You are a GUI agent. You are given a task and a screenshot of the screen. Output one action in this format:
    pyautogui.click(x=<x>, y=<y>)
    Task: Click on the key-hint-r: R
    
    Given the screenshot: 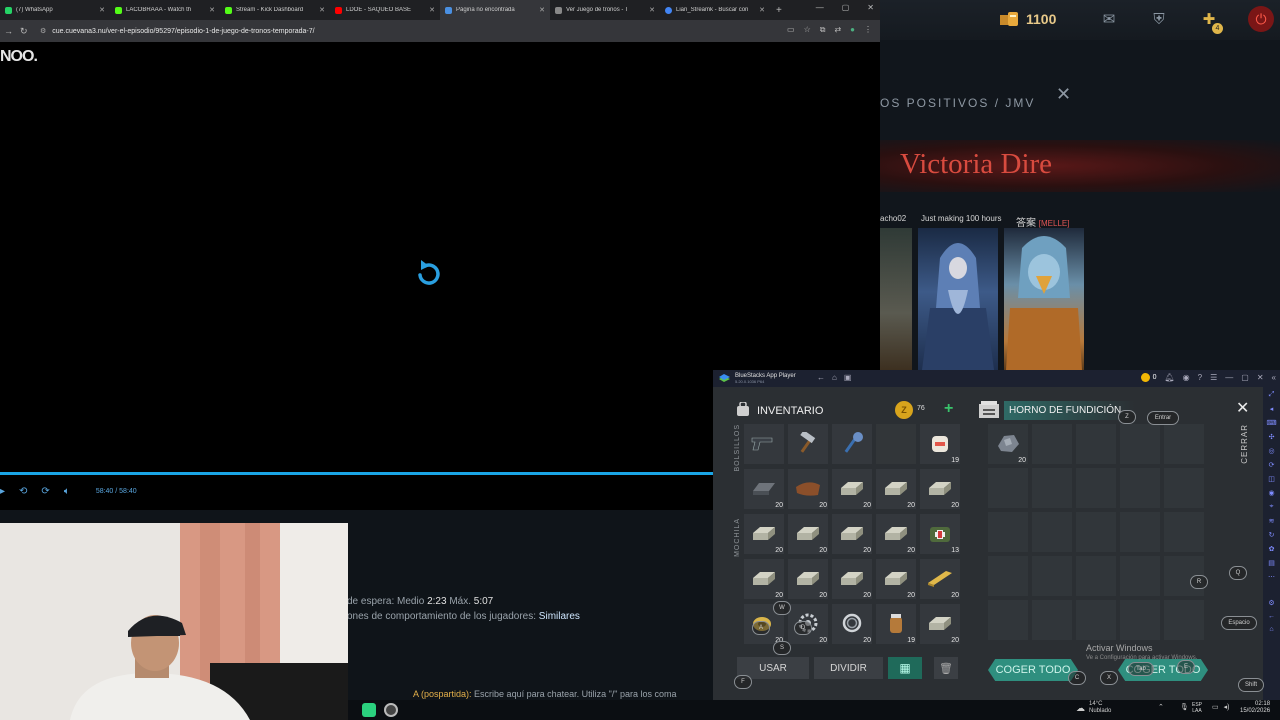 What is the action you would take?
    pyautogui.click(x=1199, y=582)
    